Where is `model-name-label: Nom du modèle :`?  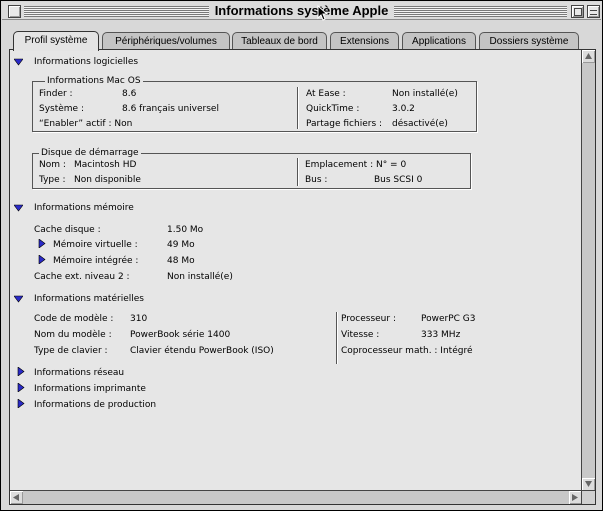
model-name-label: Nom du modèle : is located at coordinates (73, 335).